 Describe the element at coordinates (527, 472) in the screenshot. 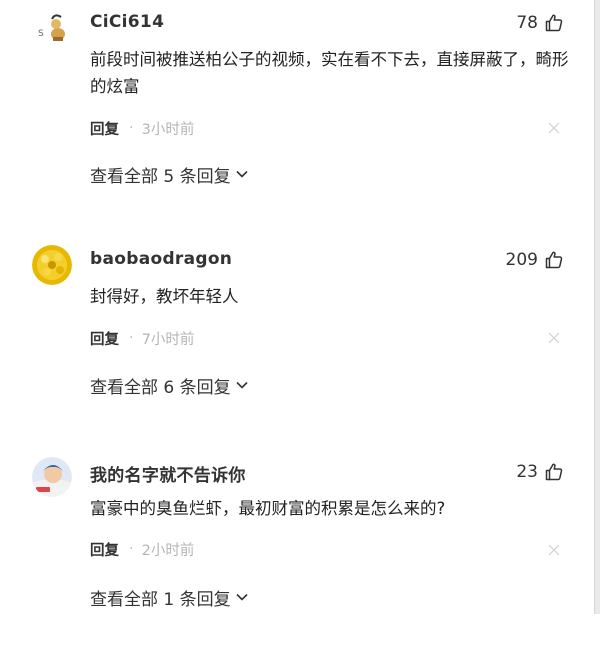

I see `like-count: 23` at that location.